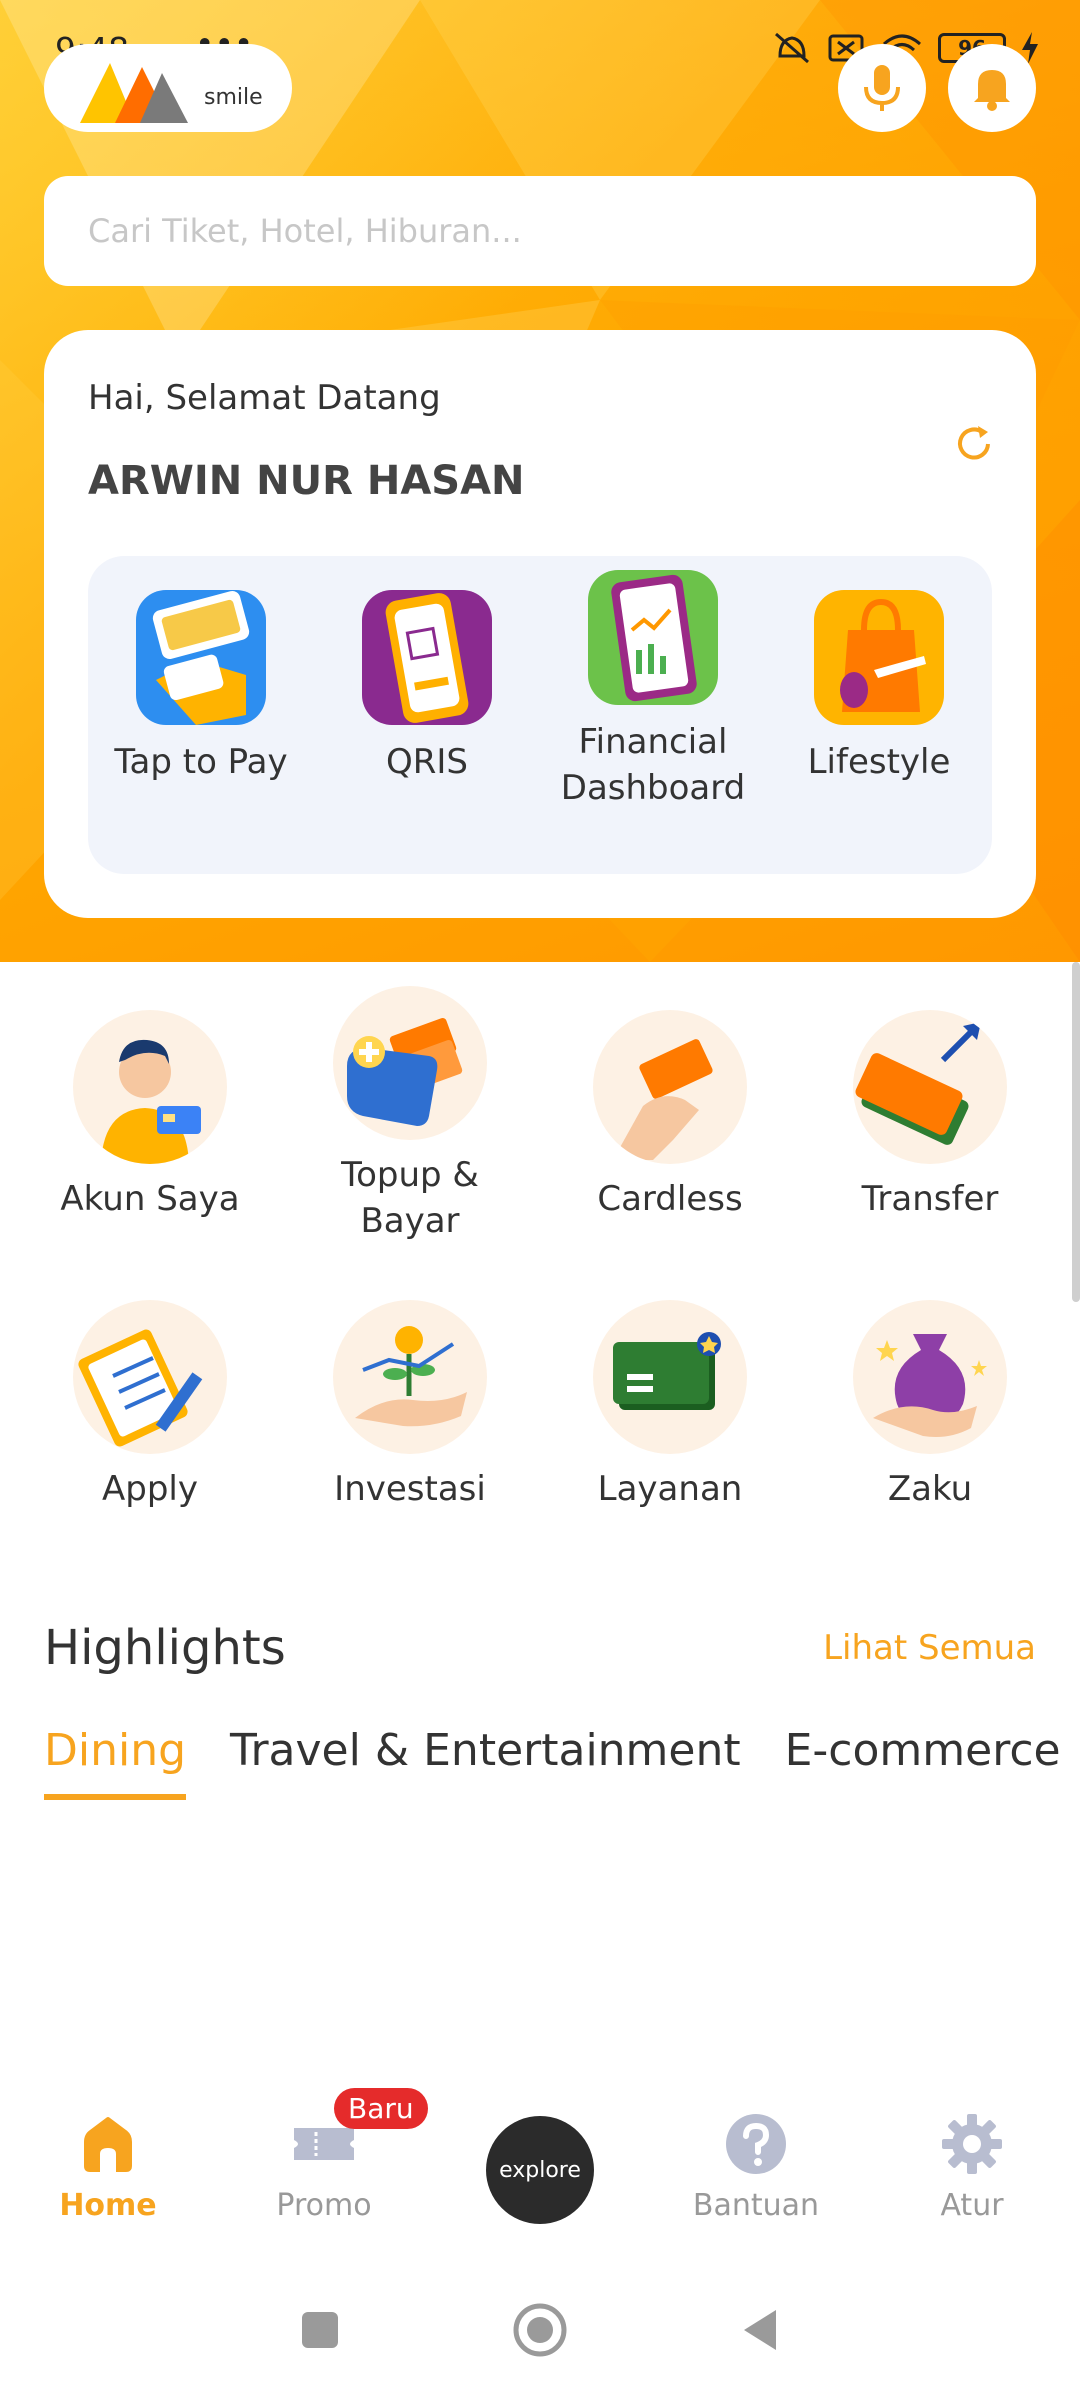 This screenshot has width=1080, height=2400. What do you see at coordinates (427, 762) in the screenshot?
I see `quick-action-label: QRIS` at bounding box center [427, 762].